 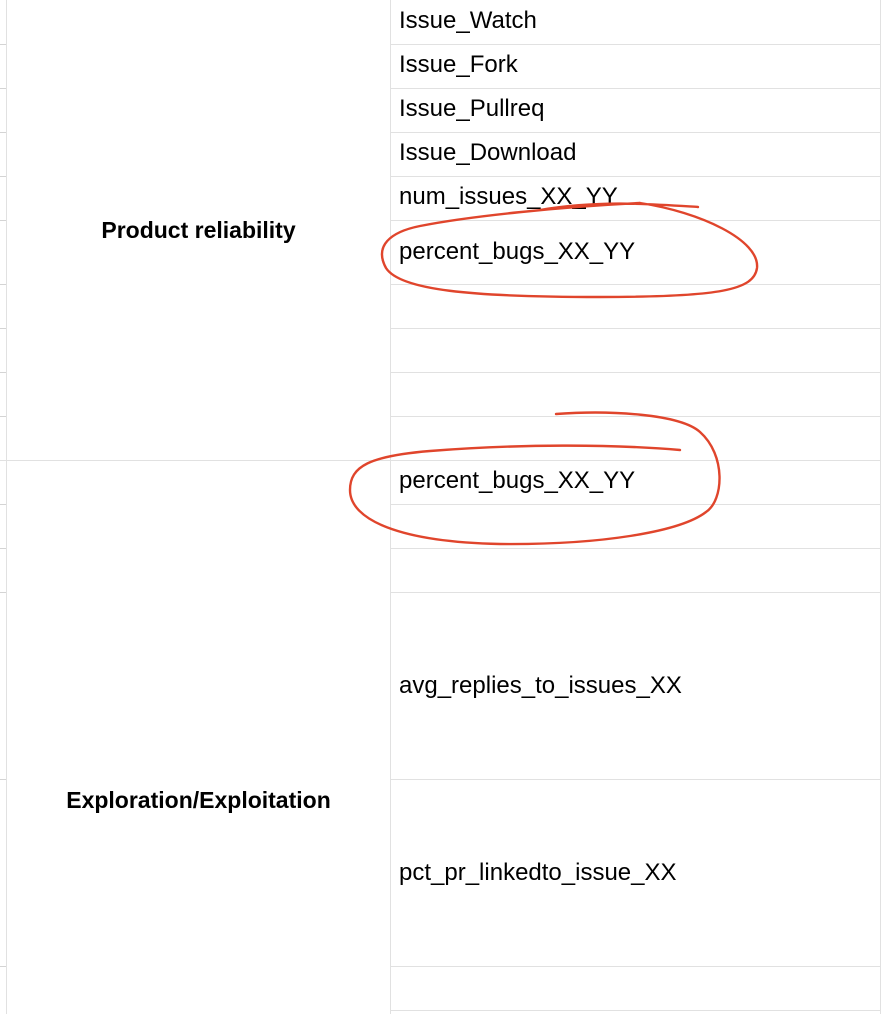 I want to click on group-divider, so click(x=440, y=460).